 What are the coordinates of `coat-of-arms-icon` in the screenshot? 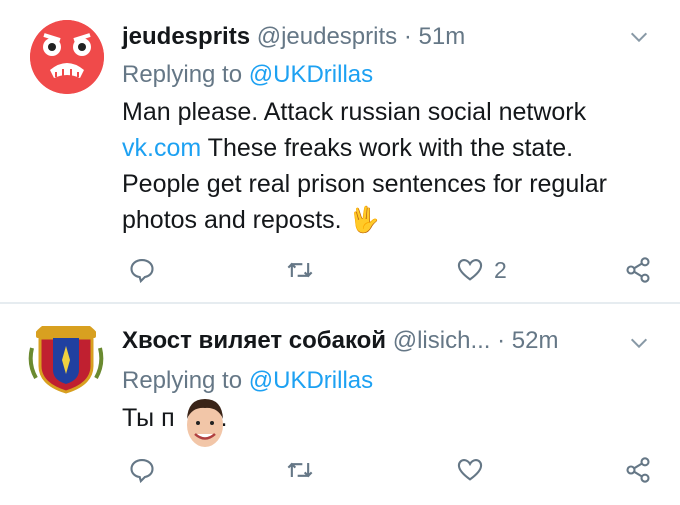 It's located at (66, 360).